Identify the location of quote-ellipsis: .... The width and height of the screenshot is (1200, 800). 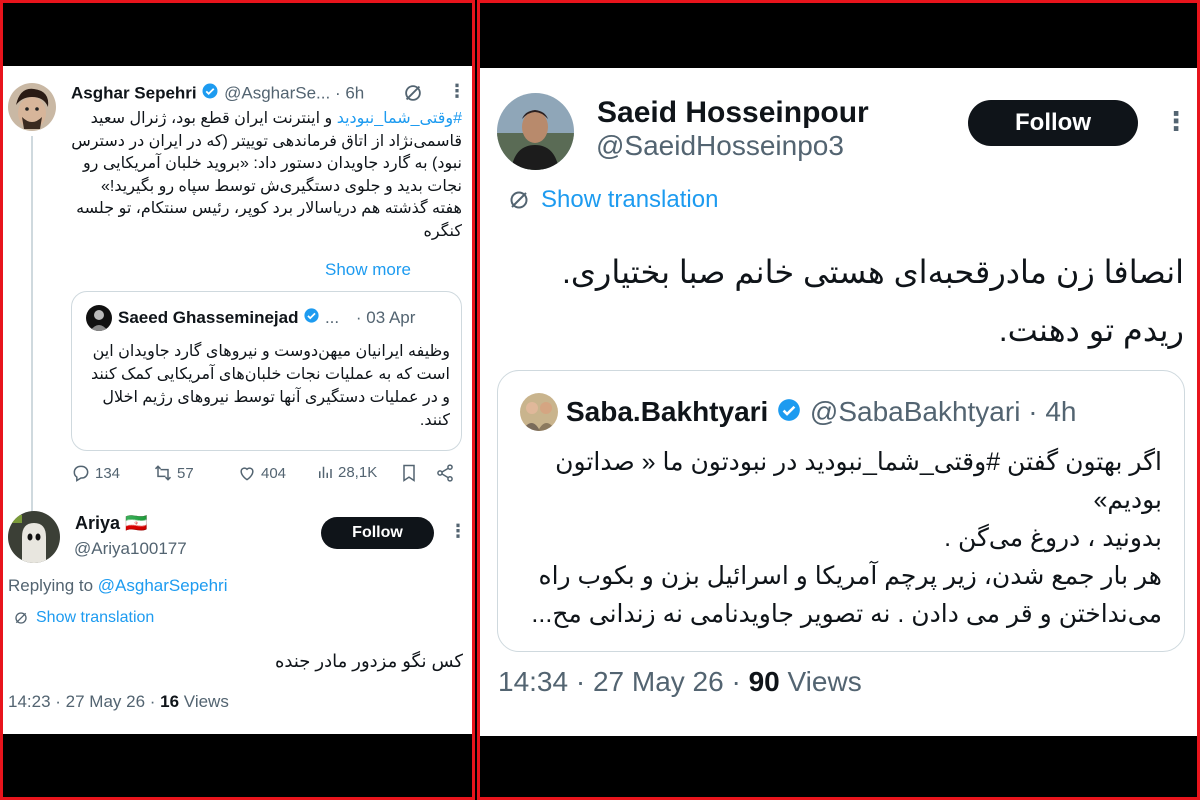
(332, 317).